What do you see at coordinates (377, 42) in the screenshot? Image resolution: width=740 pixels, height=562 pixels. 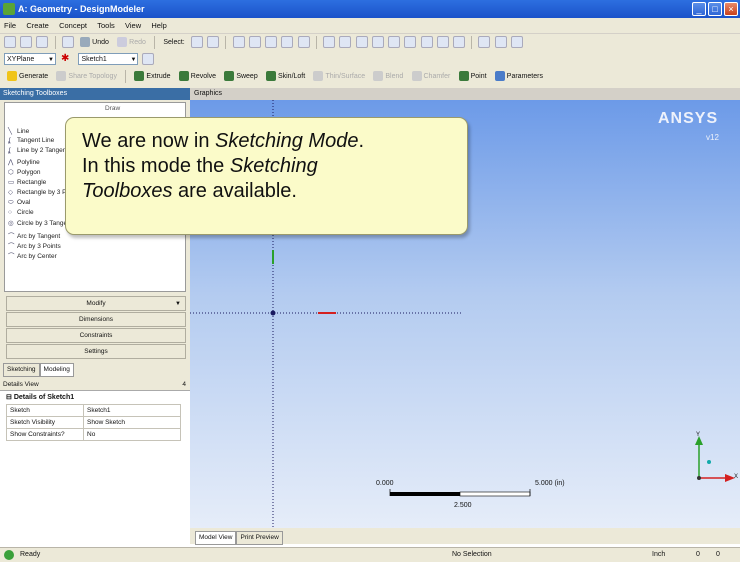 I see `zoom-in-icon` at bounding box center [377, 42].